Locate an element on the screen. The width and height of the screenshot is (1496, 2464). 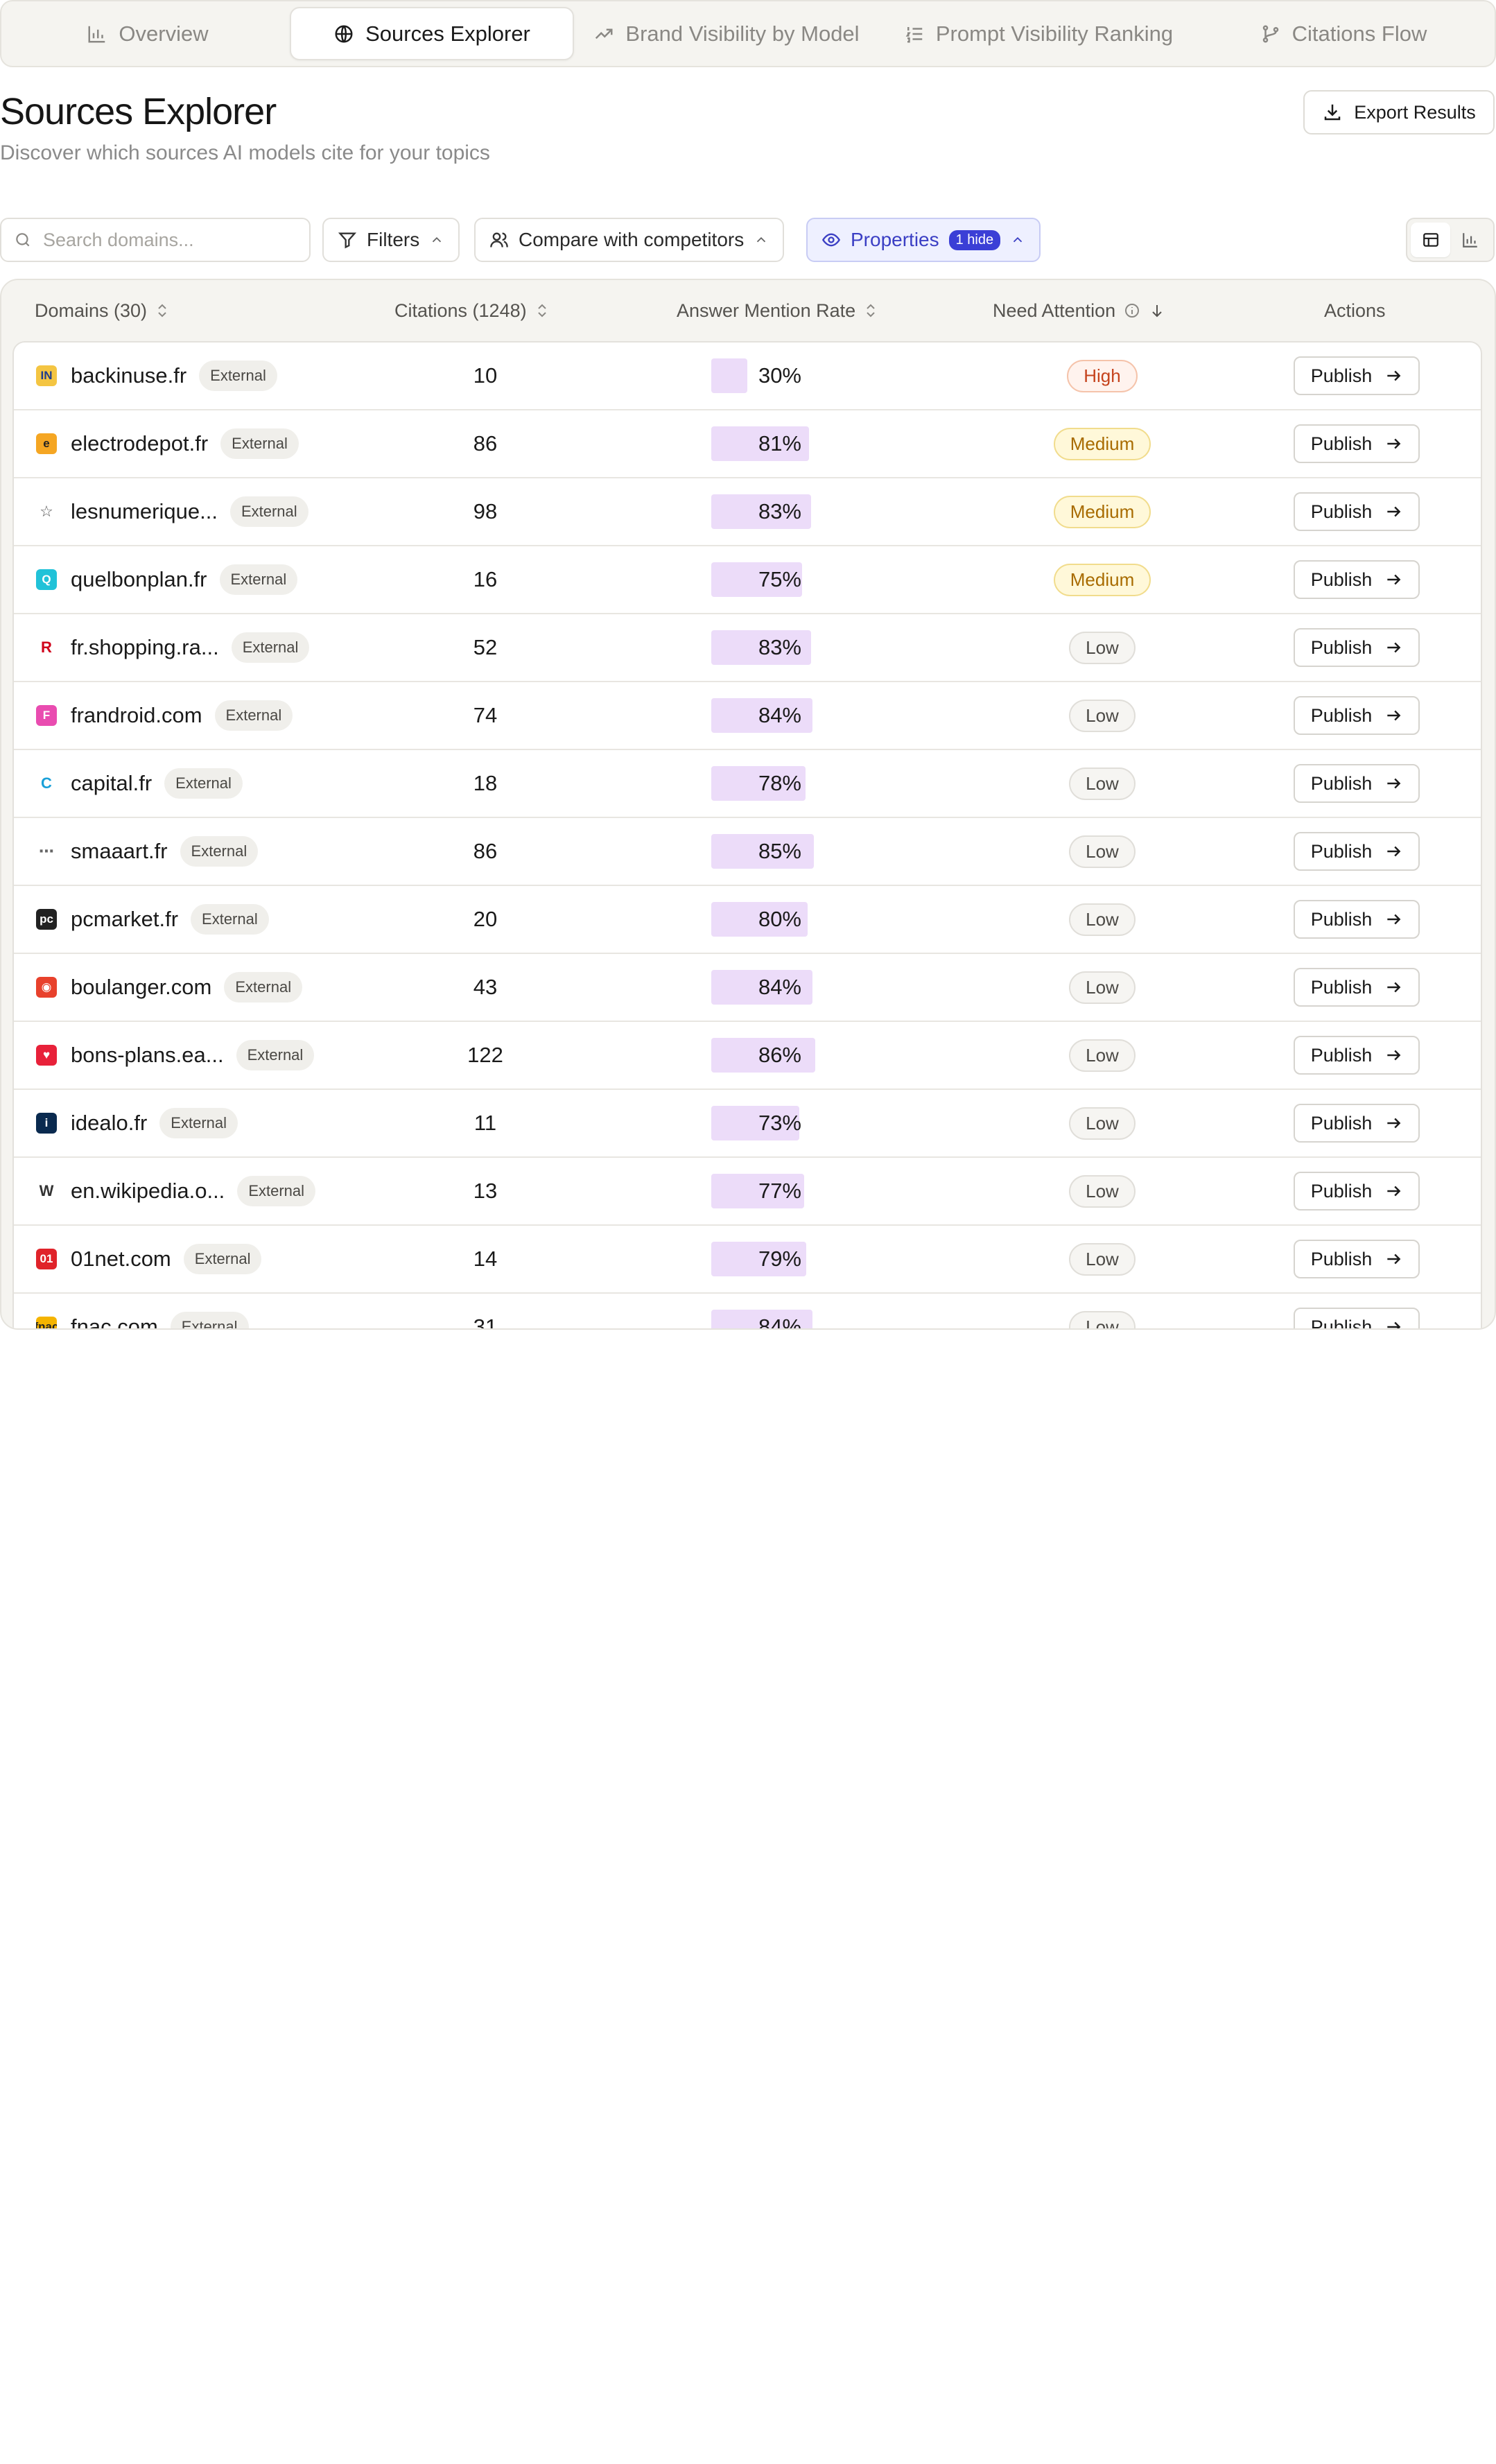
domain-name: 01net.com is located at coordinates (121, 1260).